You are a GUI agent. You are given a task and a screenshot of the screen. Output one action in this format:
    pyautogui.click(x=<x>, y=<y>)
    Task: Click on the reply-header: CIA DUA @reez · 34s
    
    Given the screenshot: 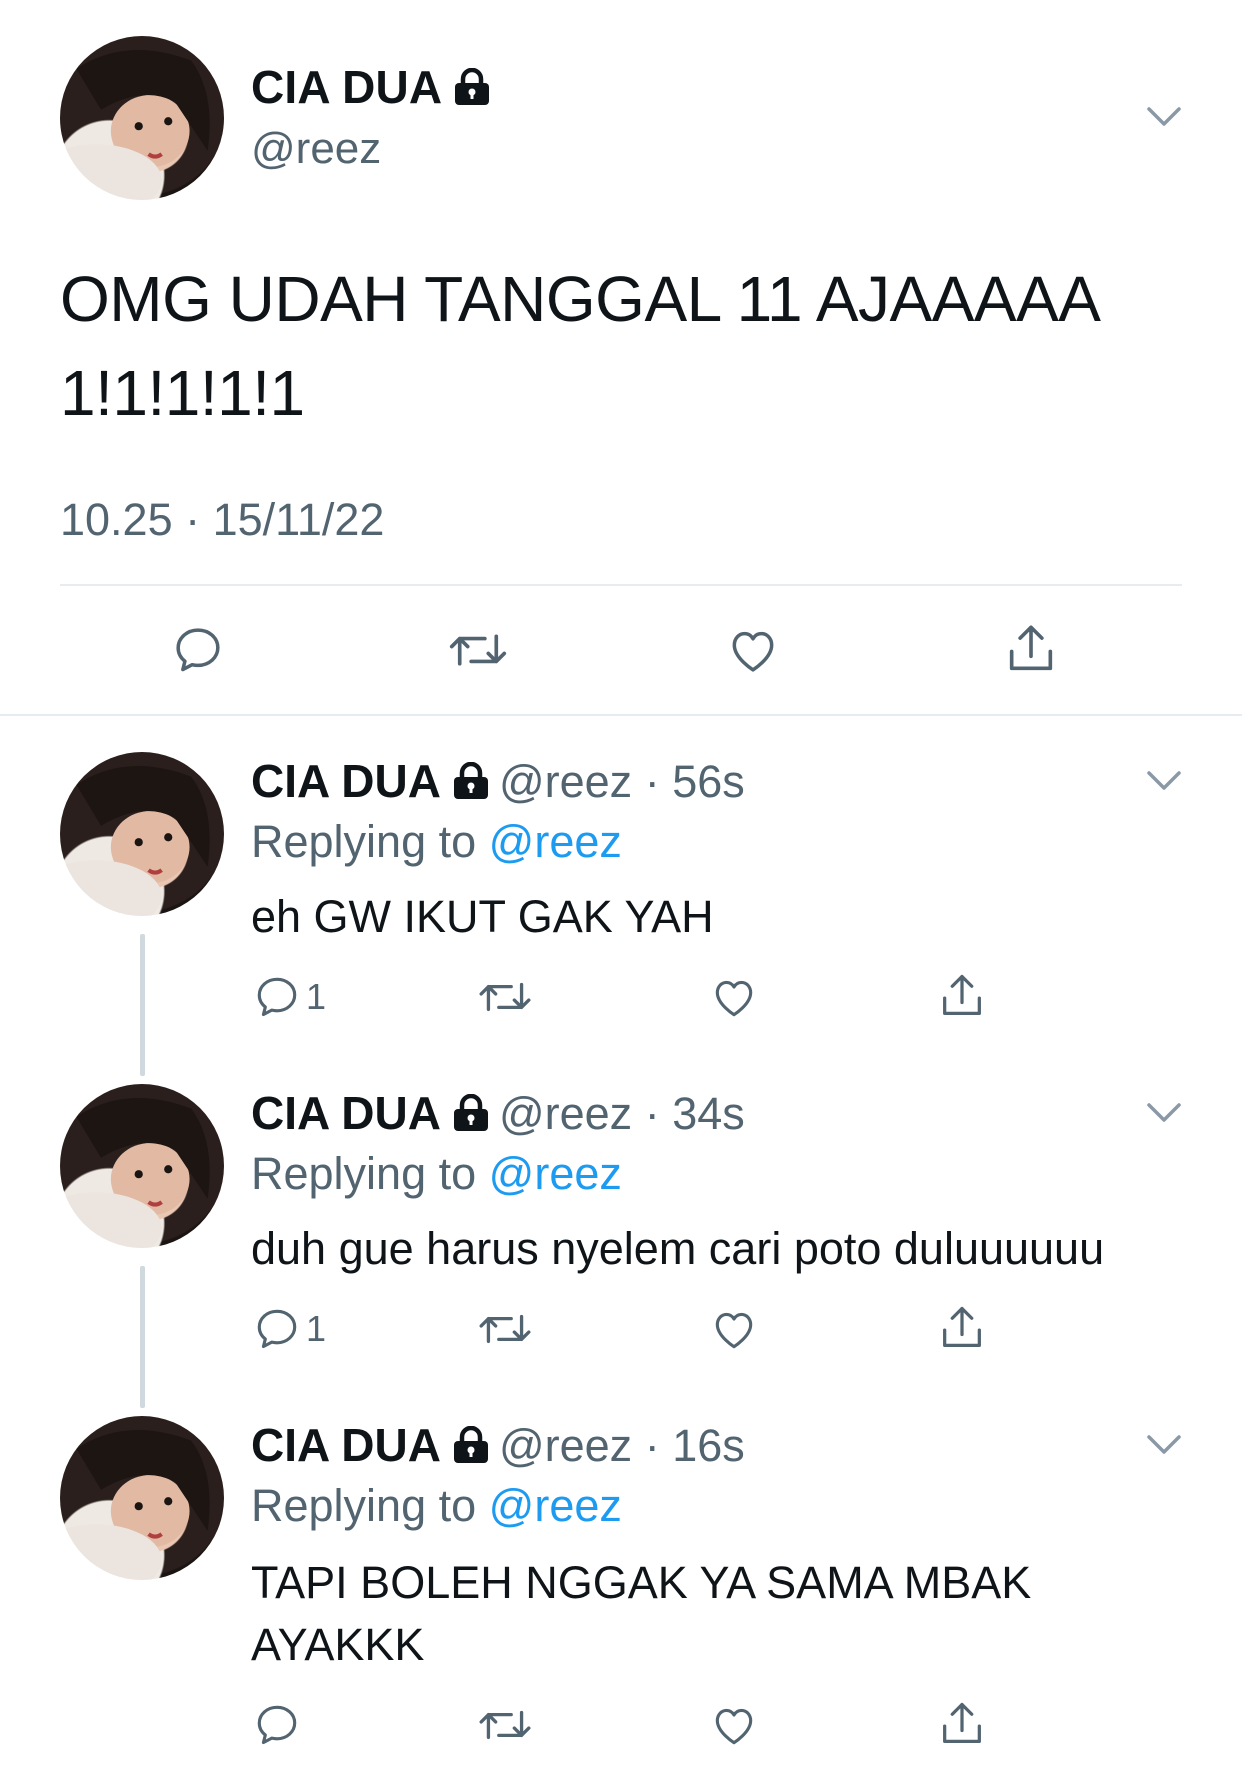 What is the action you would take?
    pyautogui.click(x=498, y=1113)
    